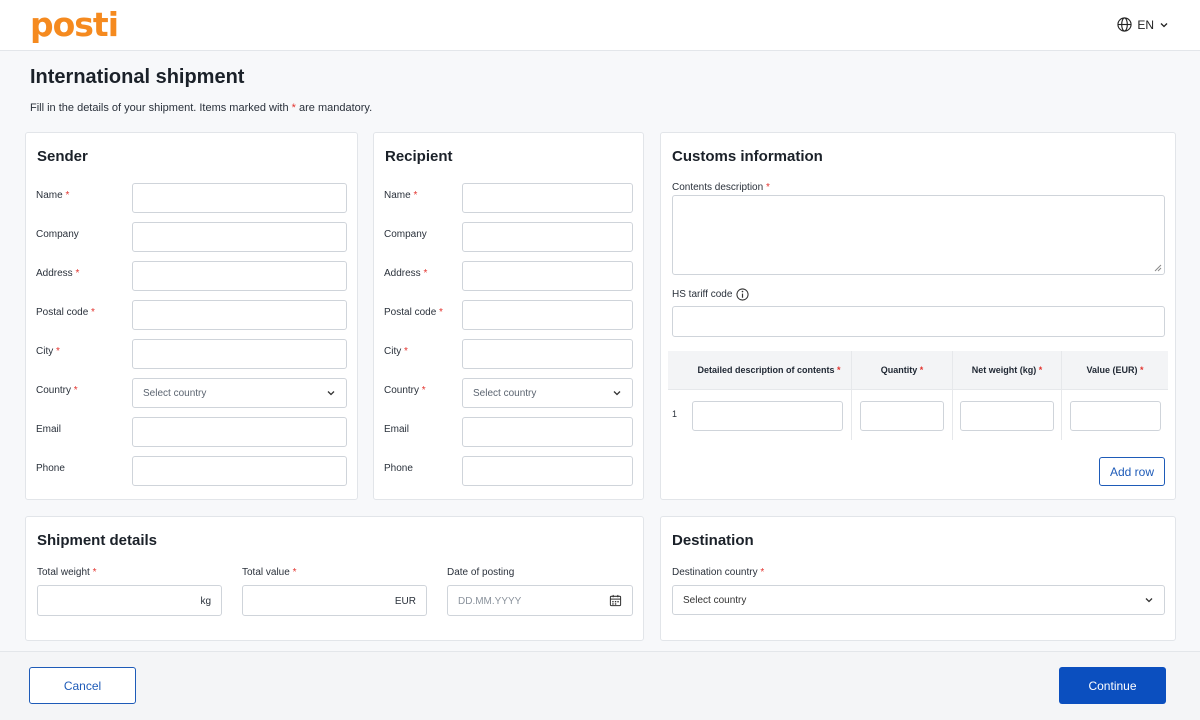 The image size is (1200, 720). Describe the element at coordinates (715, 600) in the screenshot. I see `destination-country-placeholder: Select country` at that location.